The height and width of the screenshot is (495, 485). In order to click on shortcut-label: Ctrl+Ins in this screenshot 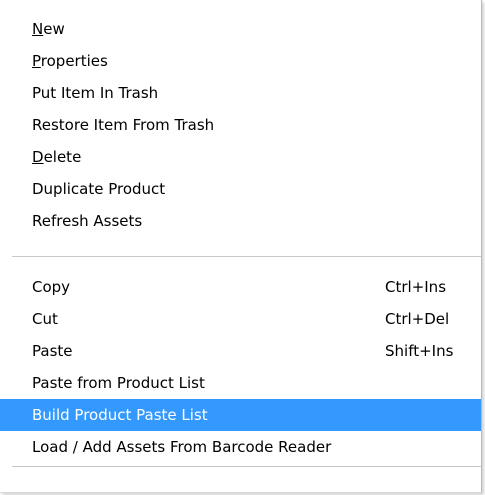, I will do `click(416, 287)`.